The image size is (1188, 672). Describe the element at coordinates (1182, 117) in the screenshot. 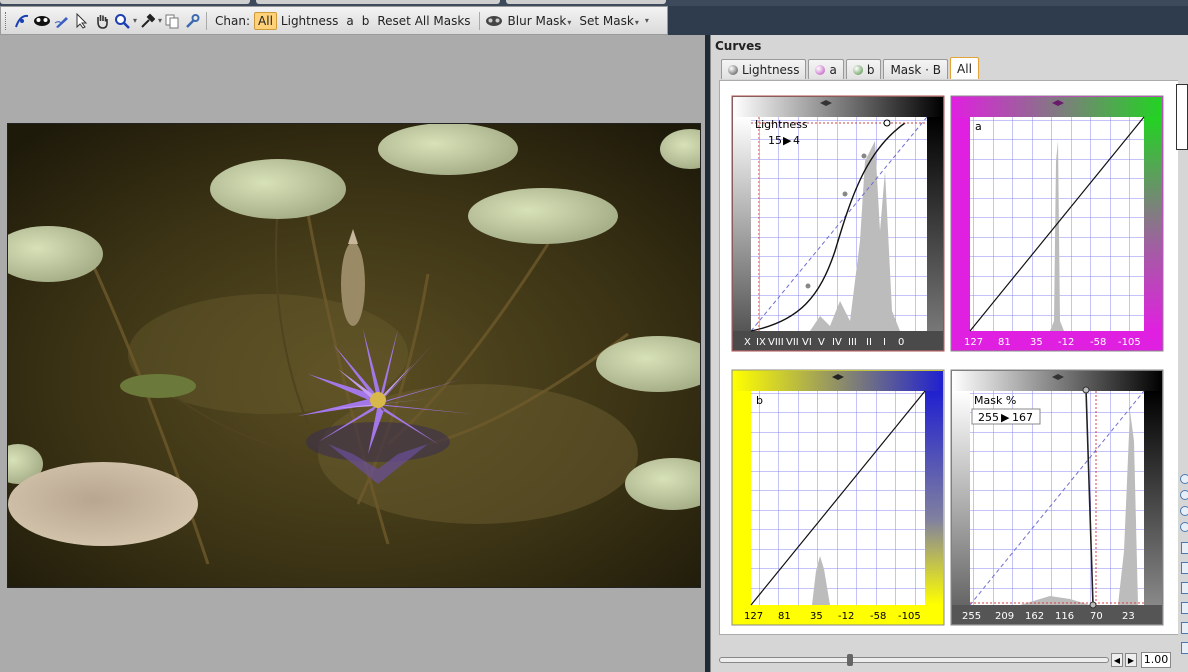

I see `side-preview-tab` at that location.